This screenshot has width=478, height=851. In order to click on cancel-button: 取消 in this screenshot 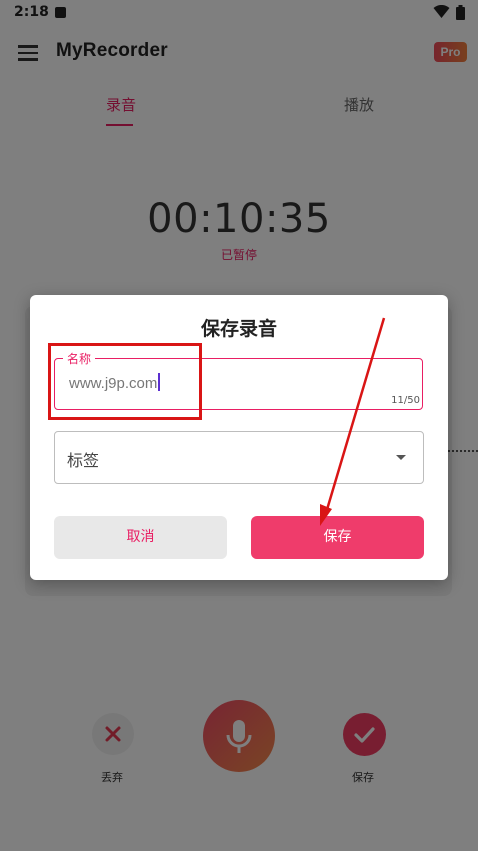, I will do `click(140, 537)`.